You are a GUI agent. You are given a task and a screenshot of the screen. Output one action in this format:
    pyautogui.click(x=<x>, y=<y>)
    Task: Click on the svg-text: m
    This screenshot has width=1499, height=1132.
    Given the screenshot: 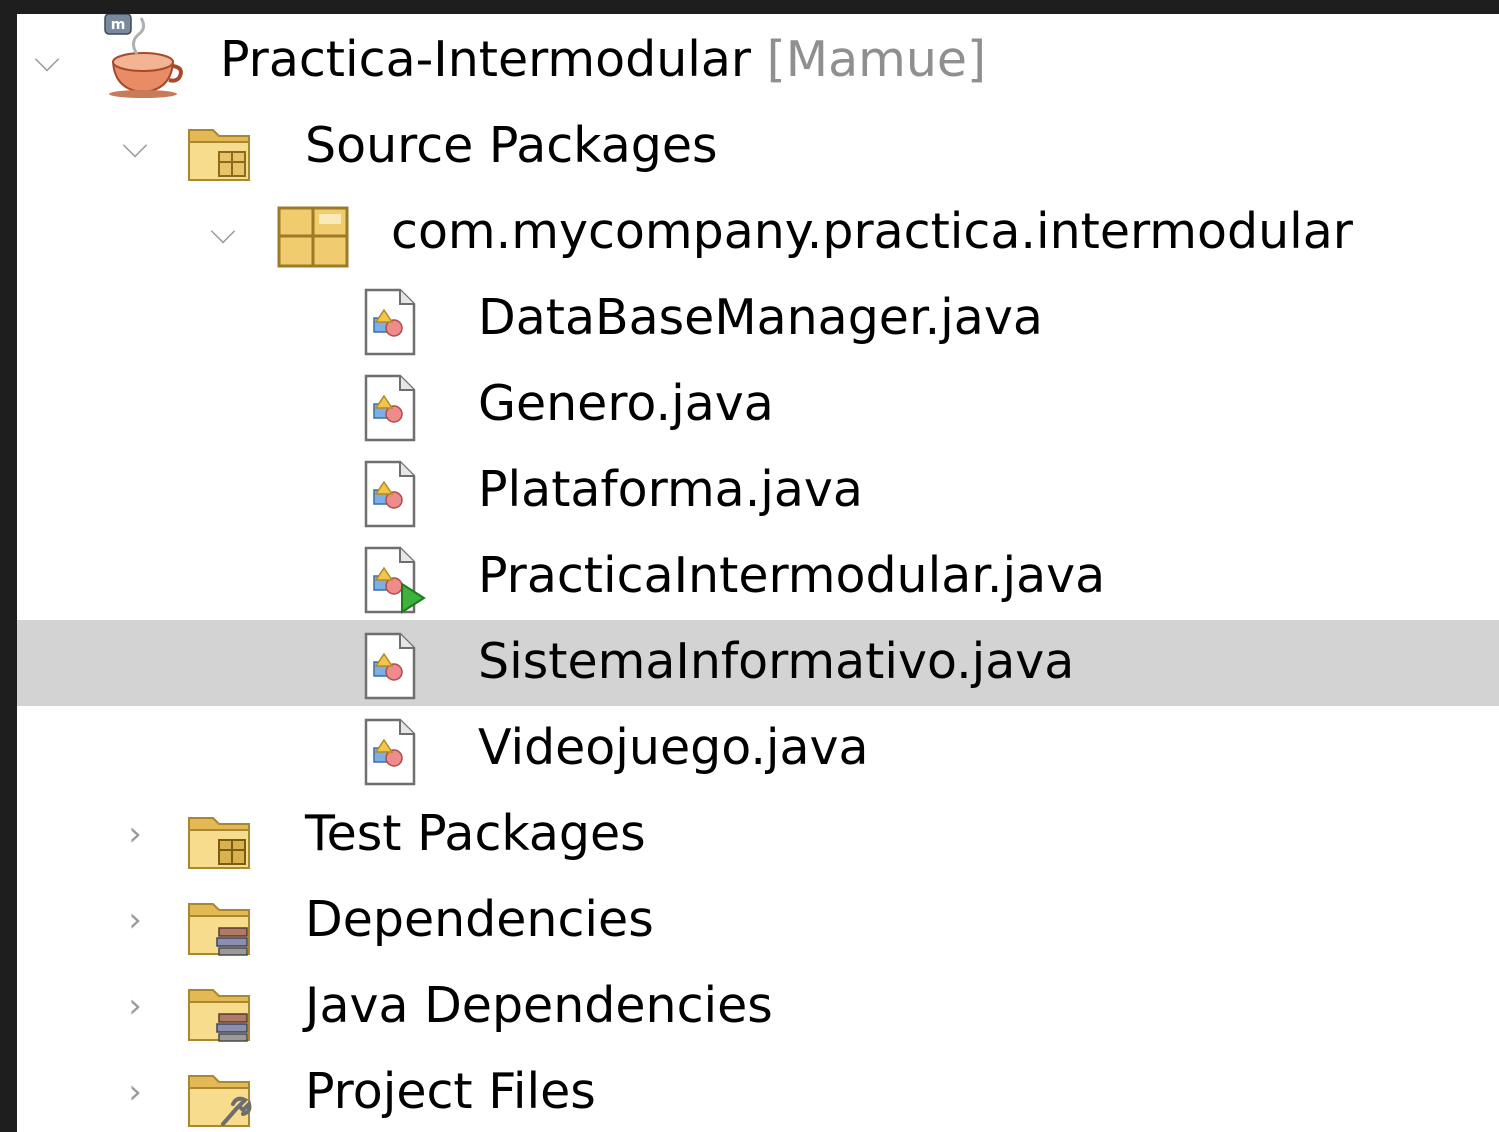 What is the action you would take?
    pyautogui.click(x=118, y=25)
    